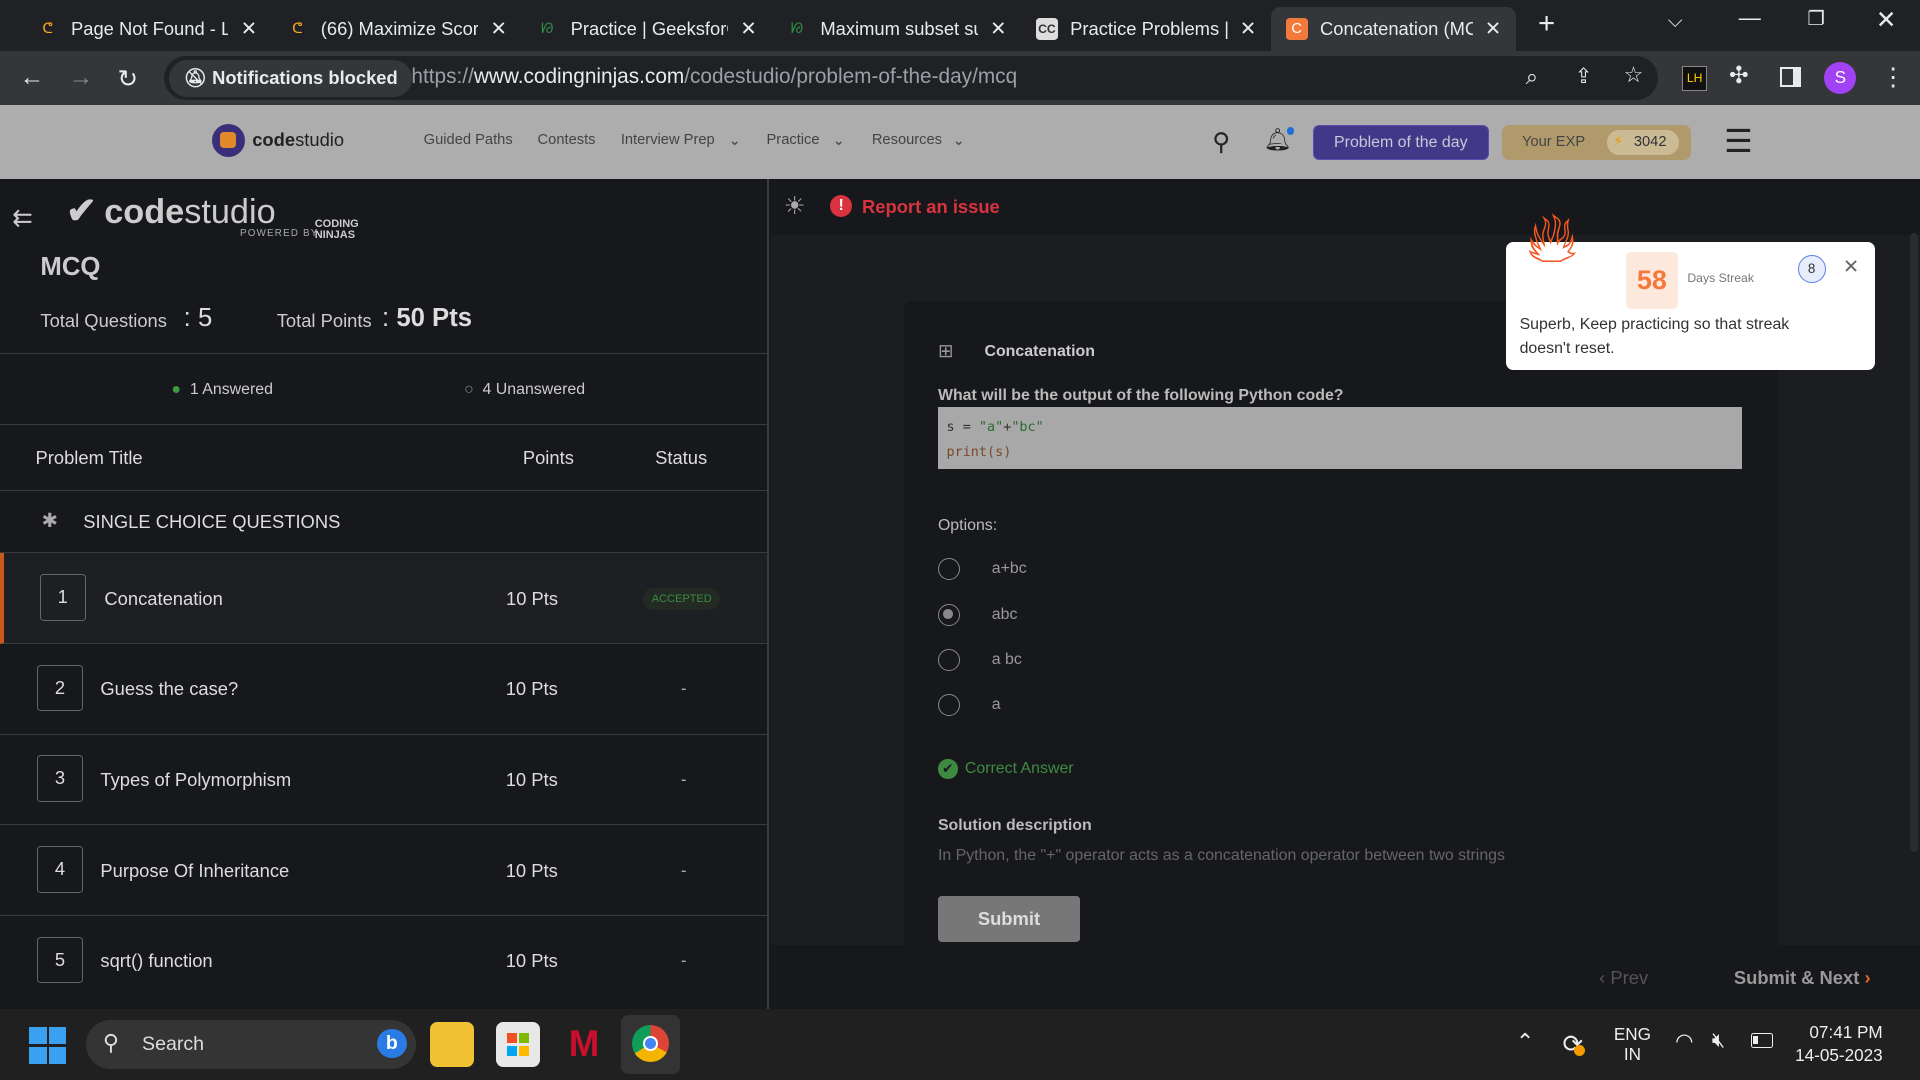  Describe the element at coordinates (231, 389) in the screenshot. I see `answered-label: 1 Answered` at that location.